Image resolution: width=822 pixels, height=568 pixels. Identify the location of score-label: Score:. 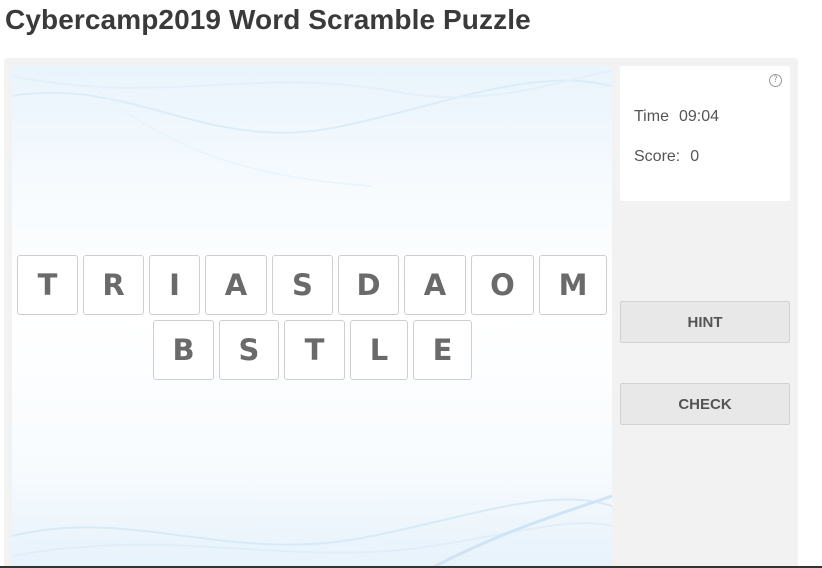
(657, 156).